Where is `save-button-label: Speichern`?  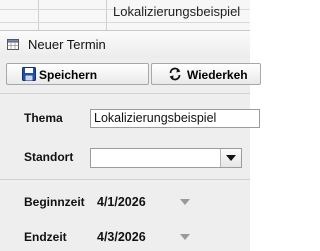 save-button-label: Speichern is located at coordinates (68, 75).